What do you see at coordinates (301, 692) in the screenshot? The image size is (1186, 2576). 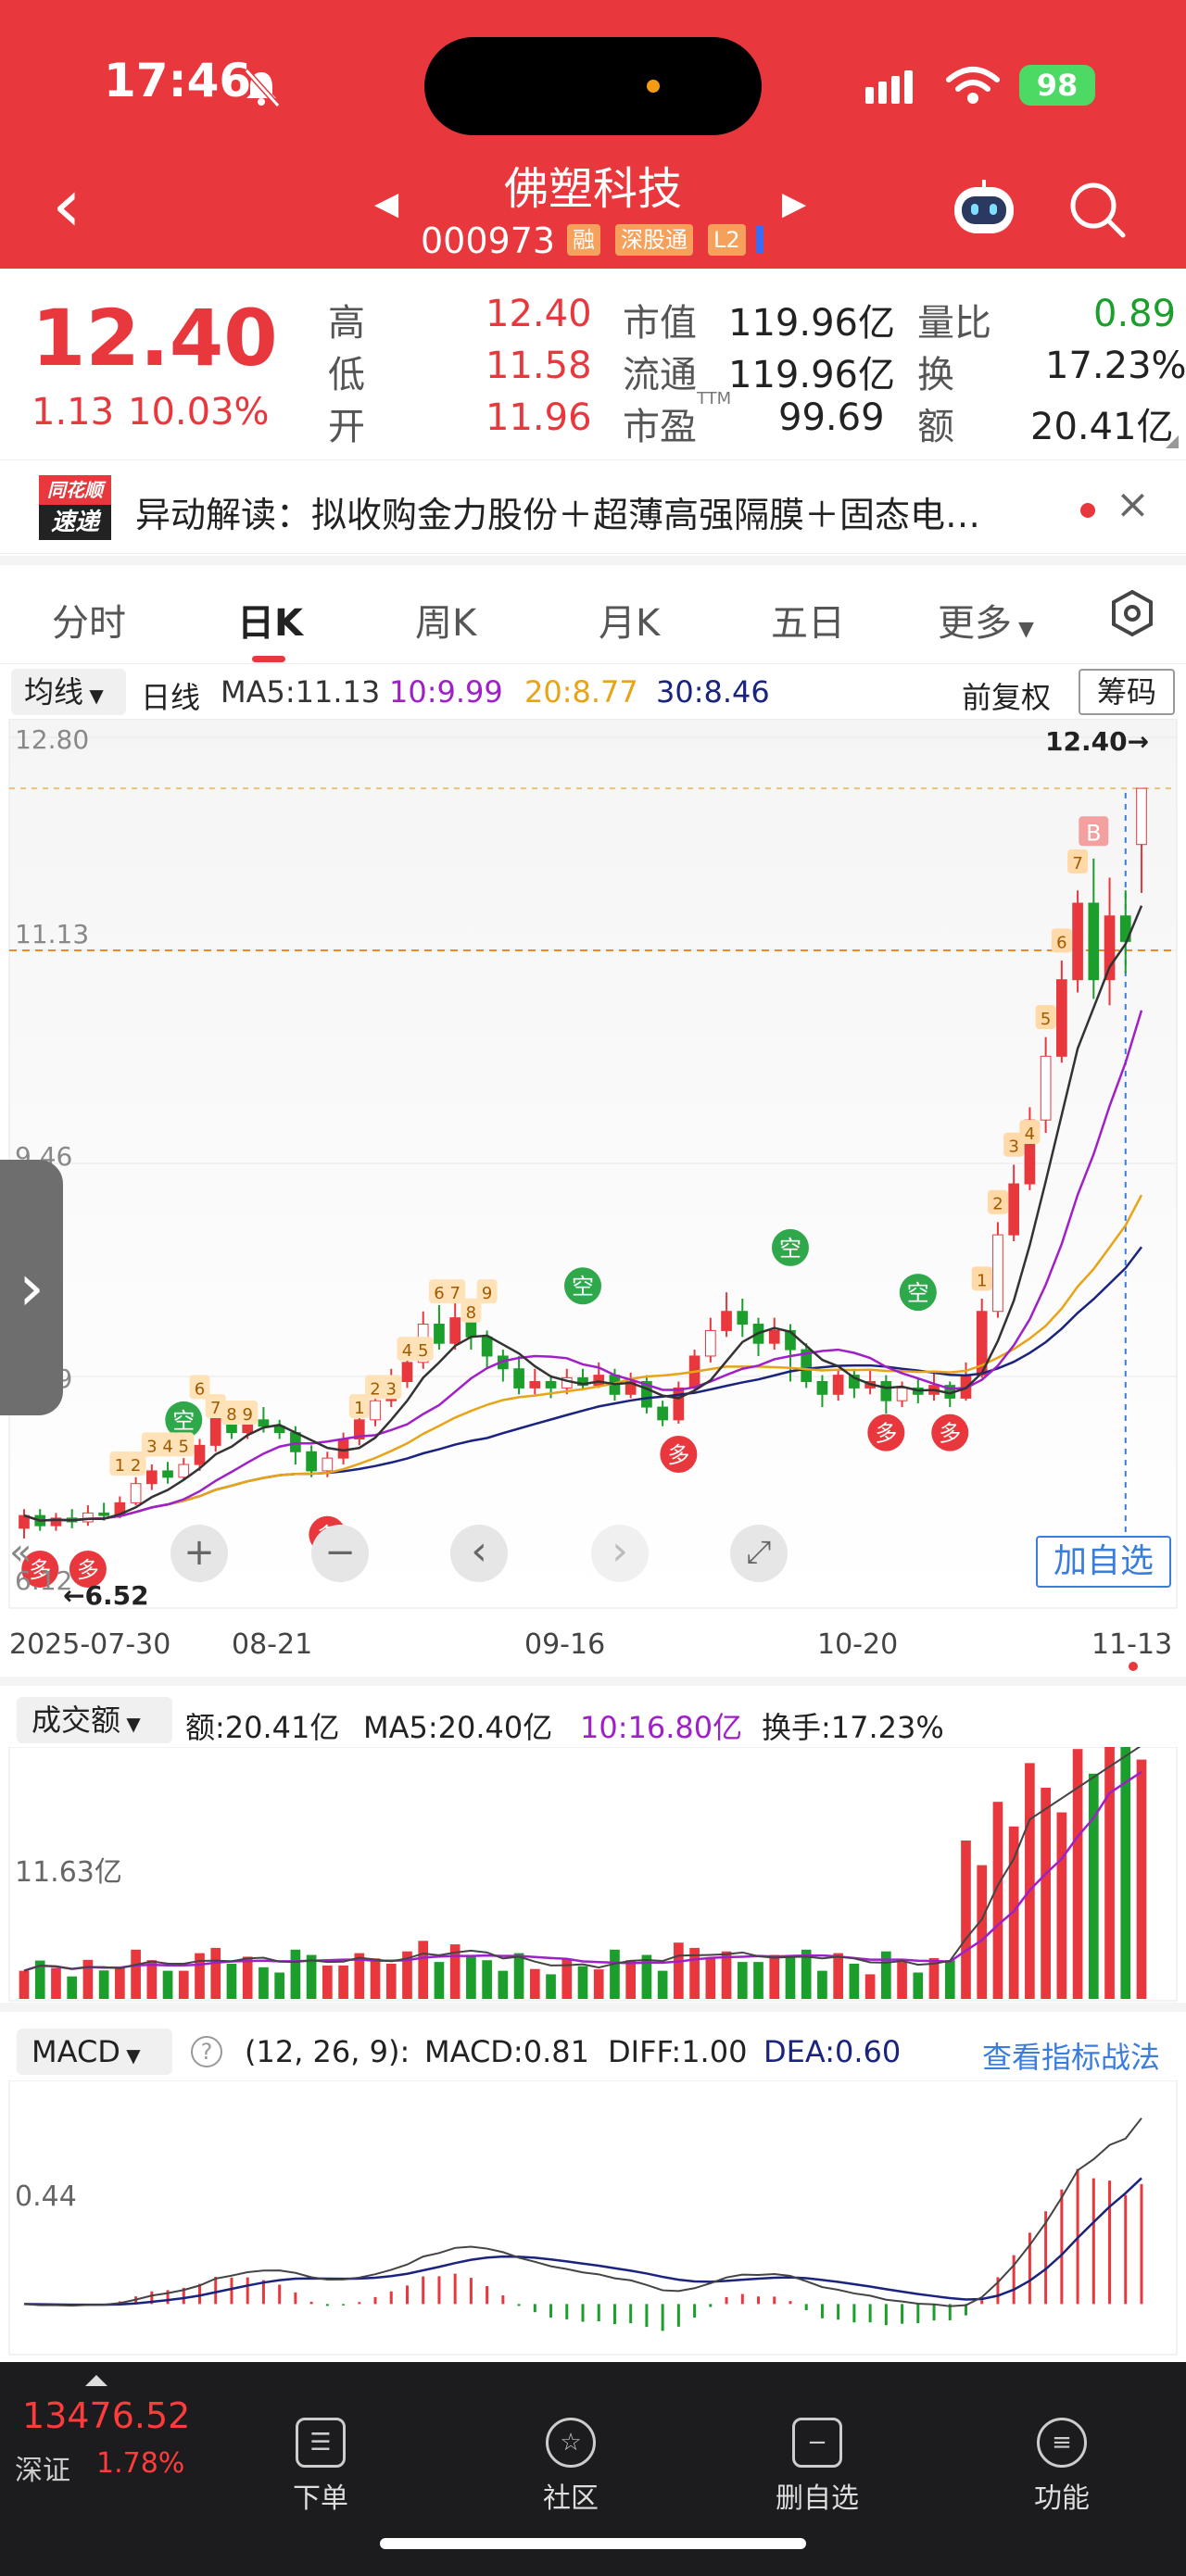 I see `ma5-label: MA5:11.13` at bounding box center [301, 692].